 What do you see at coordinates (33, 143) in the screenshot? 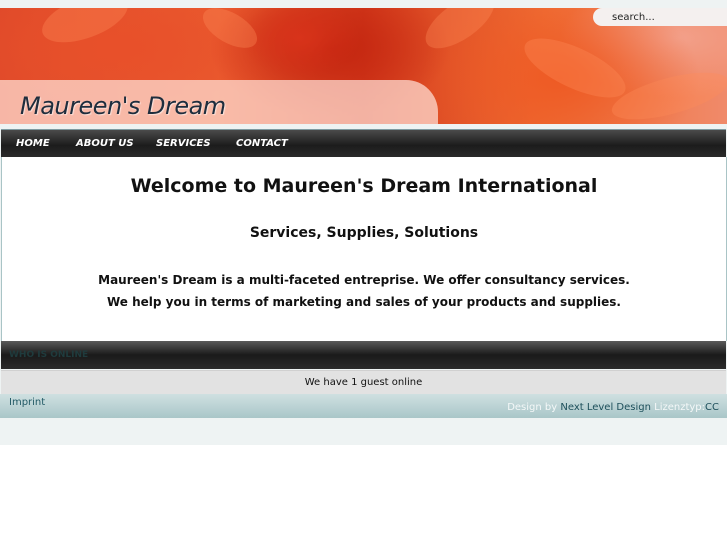
I see `nav-item-home: HOME` at bounding box center [33, 143].